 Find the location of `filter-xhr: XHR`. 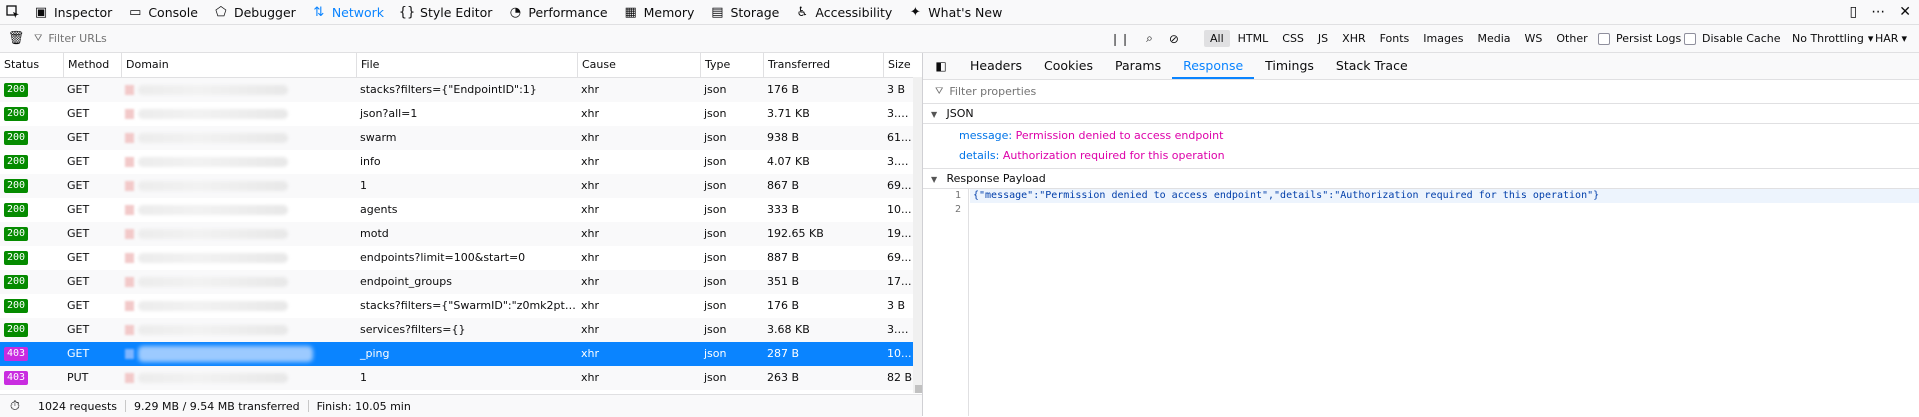

filter-xhr: XHR is located at coordinates (1353, 38).